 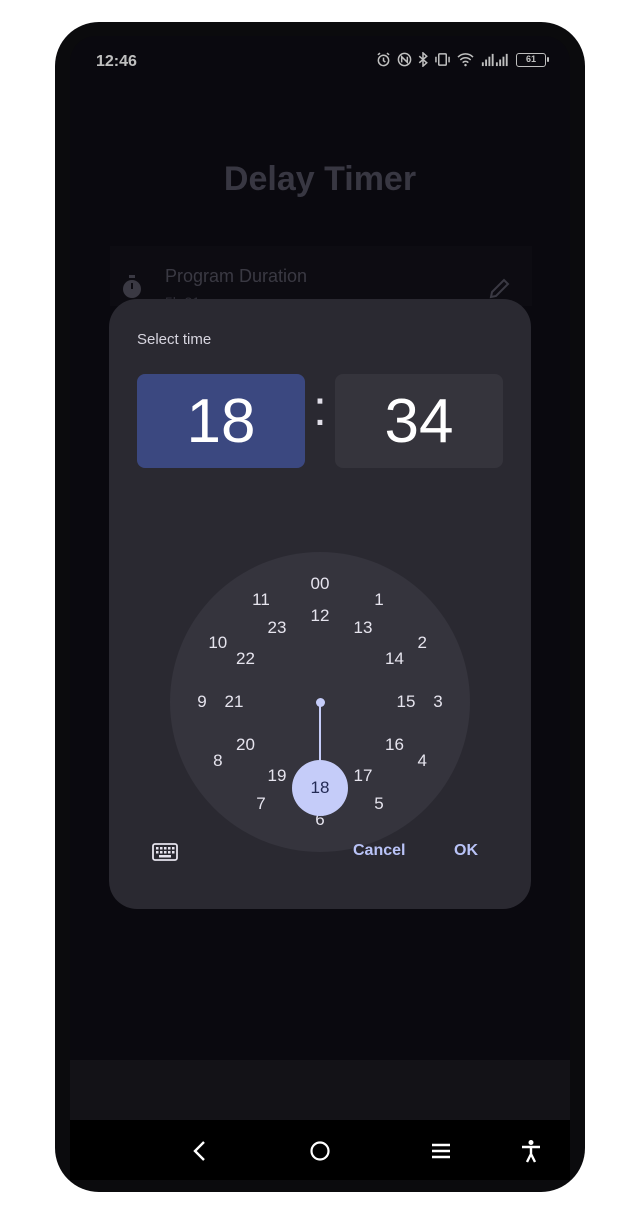 I want to click on back-button, so click(x=200, y=1151).